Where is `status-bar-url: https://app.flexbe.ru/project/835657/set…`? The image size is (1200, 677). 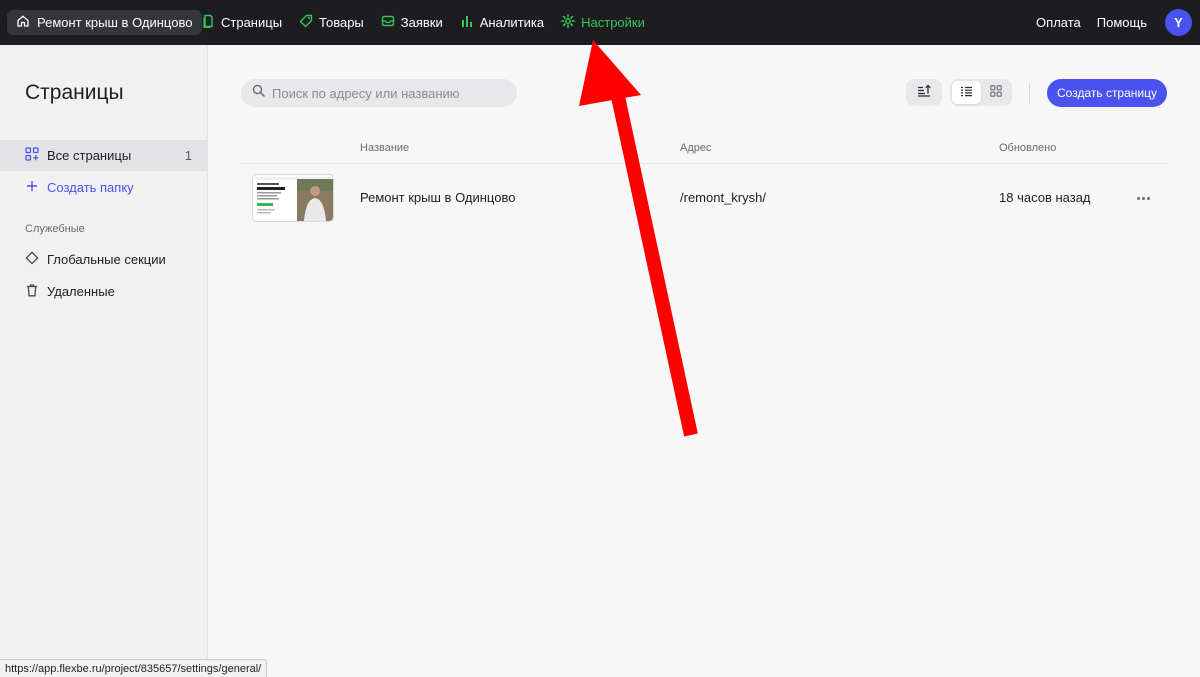 status-bar-url: https://app.flexbe.ru/project/835657/set… is located at coordinates (134, 668).